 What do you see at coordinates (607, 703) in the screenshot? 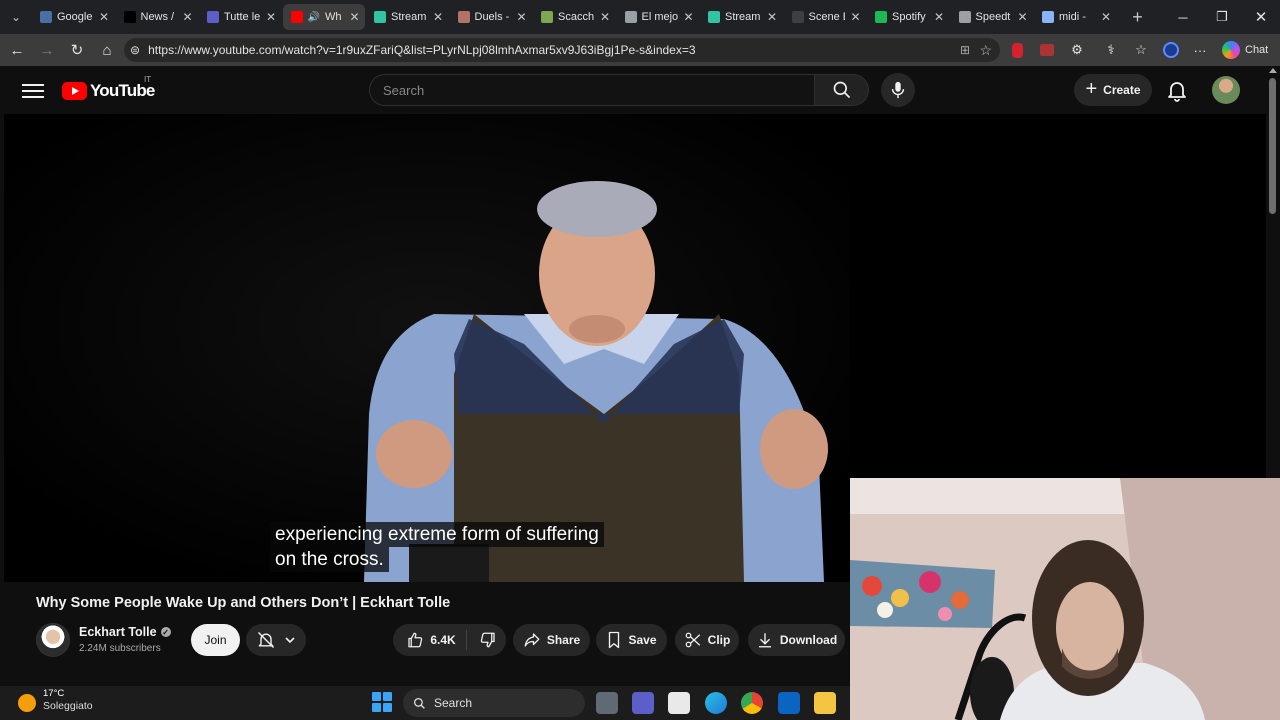
I see `task-view-icon` at bounding box center [607, 703].